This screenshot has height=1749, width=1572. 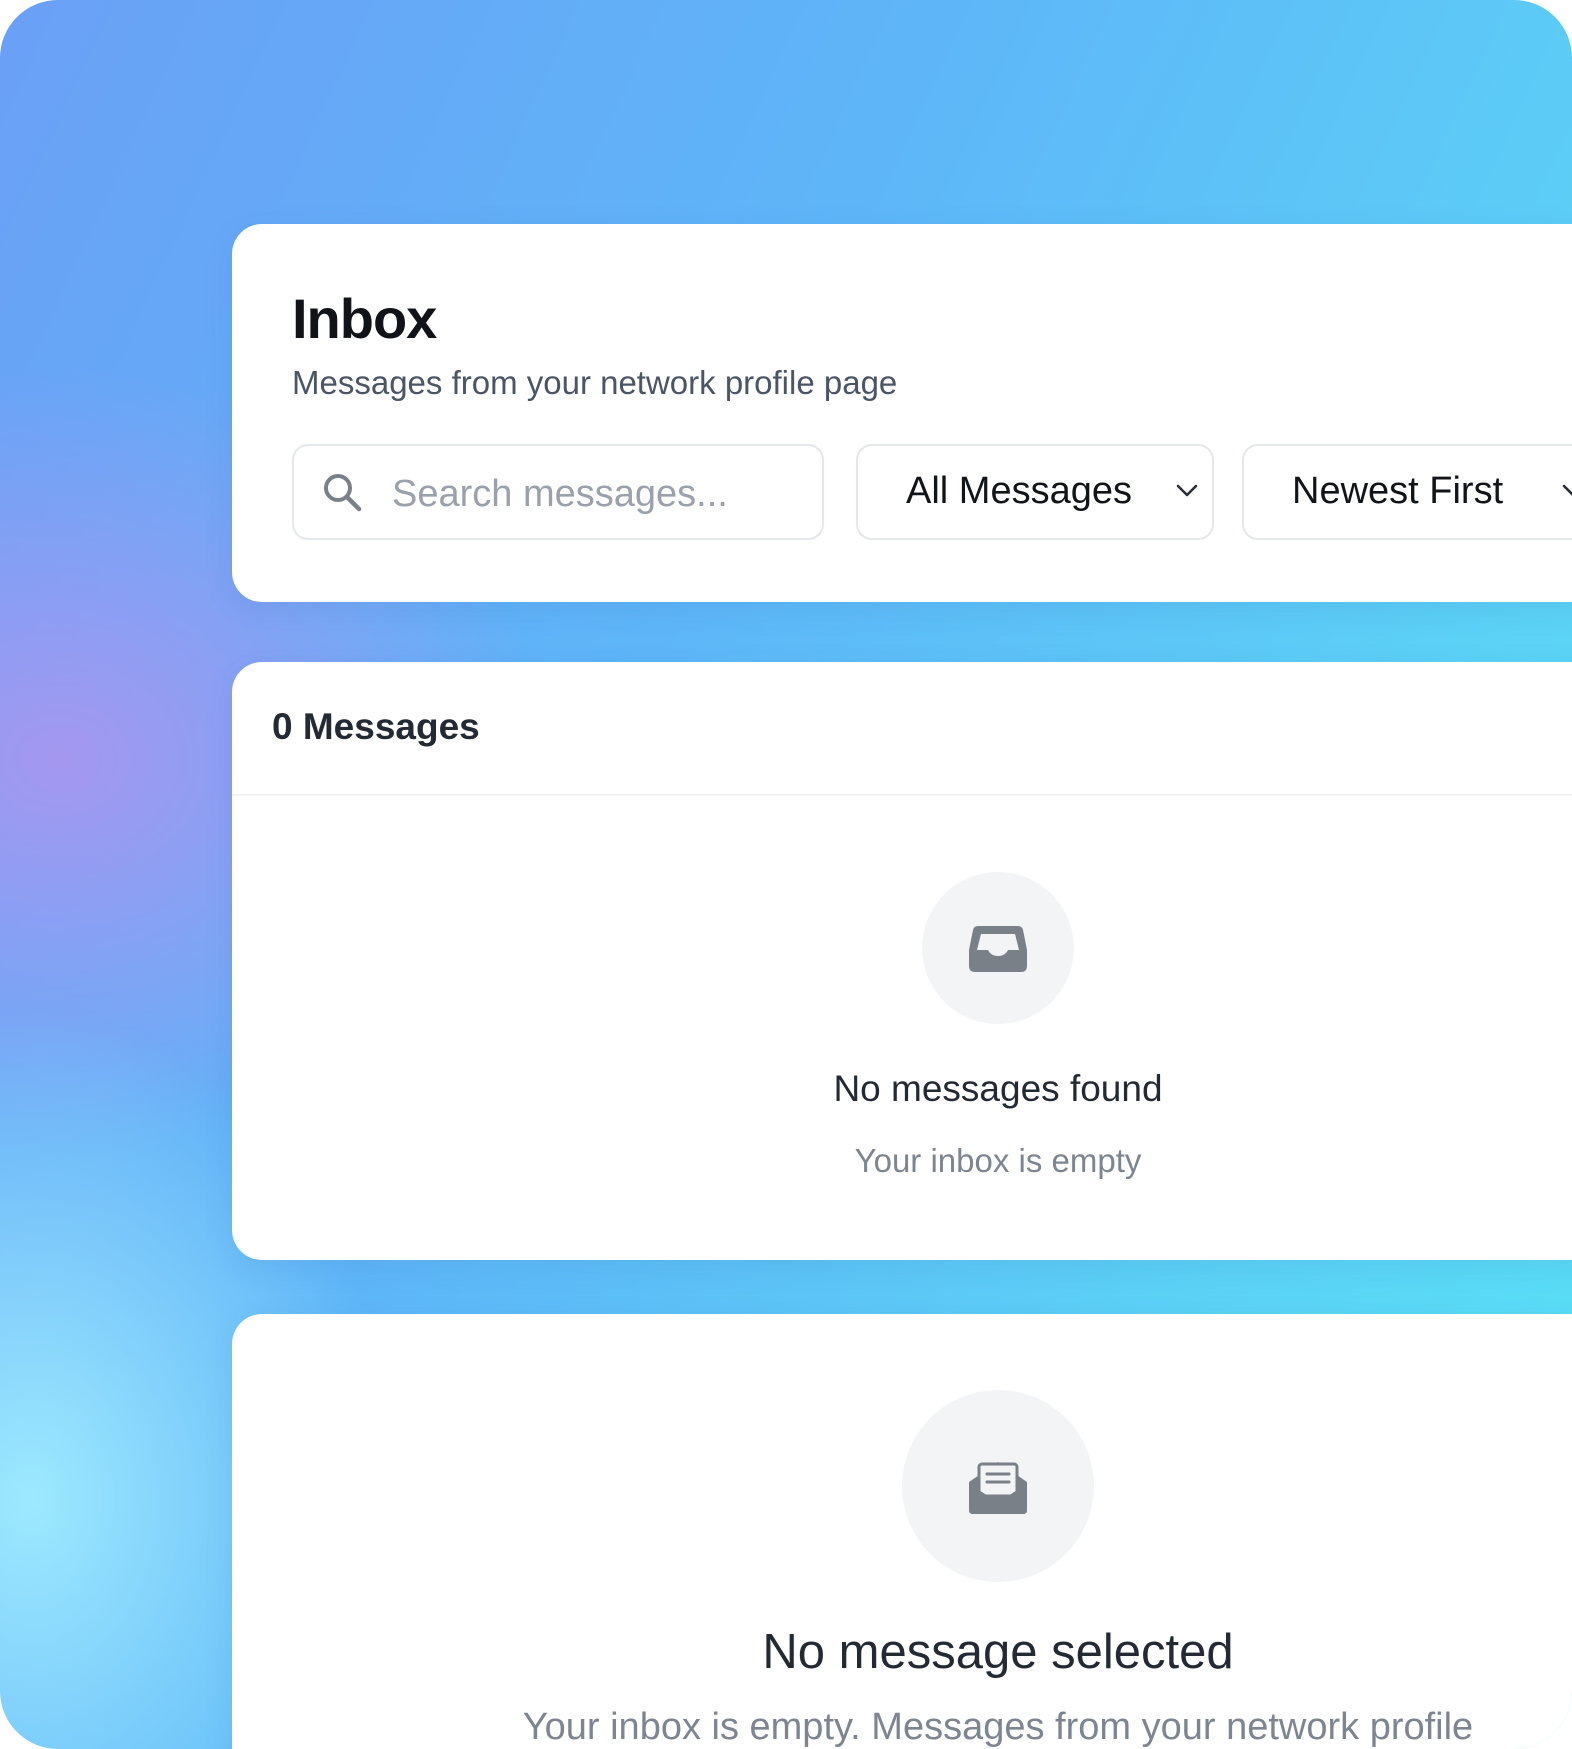 What do you see at coordinates (998, 1088) in the screenshot?
I see `empty-list-title: No messages found` at bounding box center [998, 1088].